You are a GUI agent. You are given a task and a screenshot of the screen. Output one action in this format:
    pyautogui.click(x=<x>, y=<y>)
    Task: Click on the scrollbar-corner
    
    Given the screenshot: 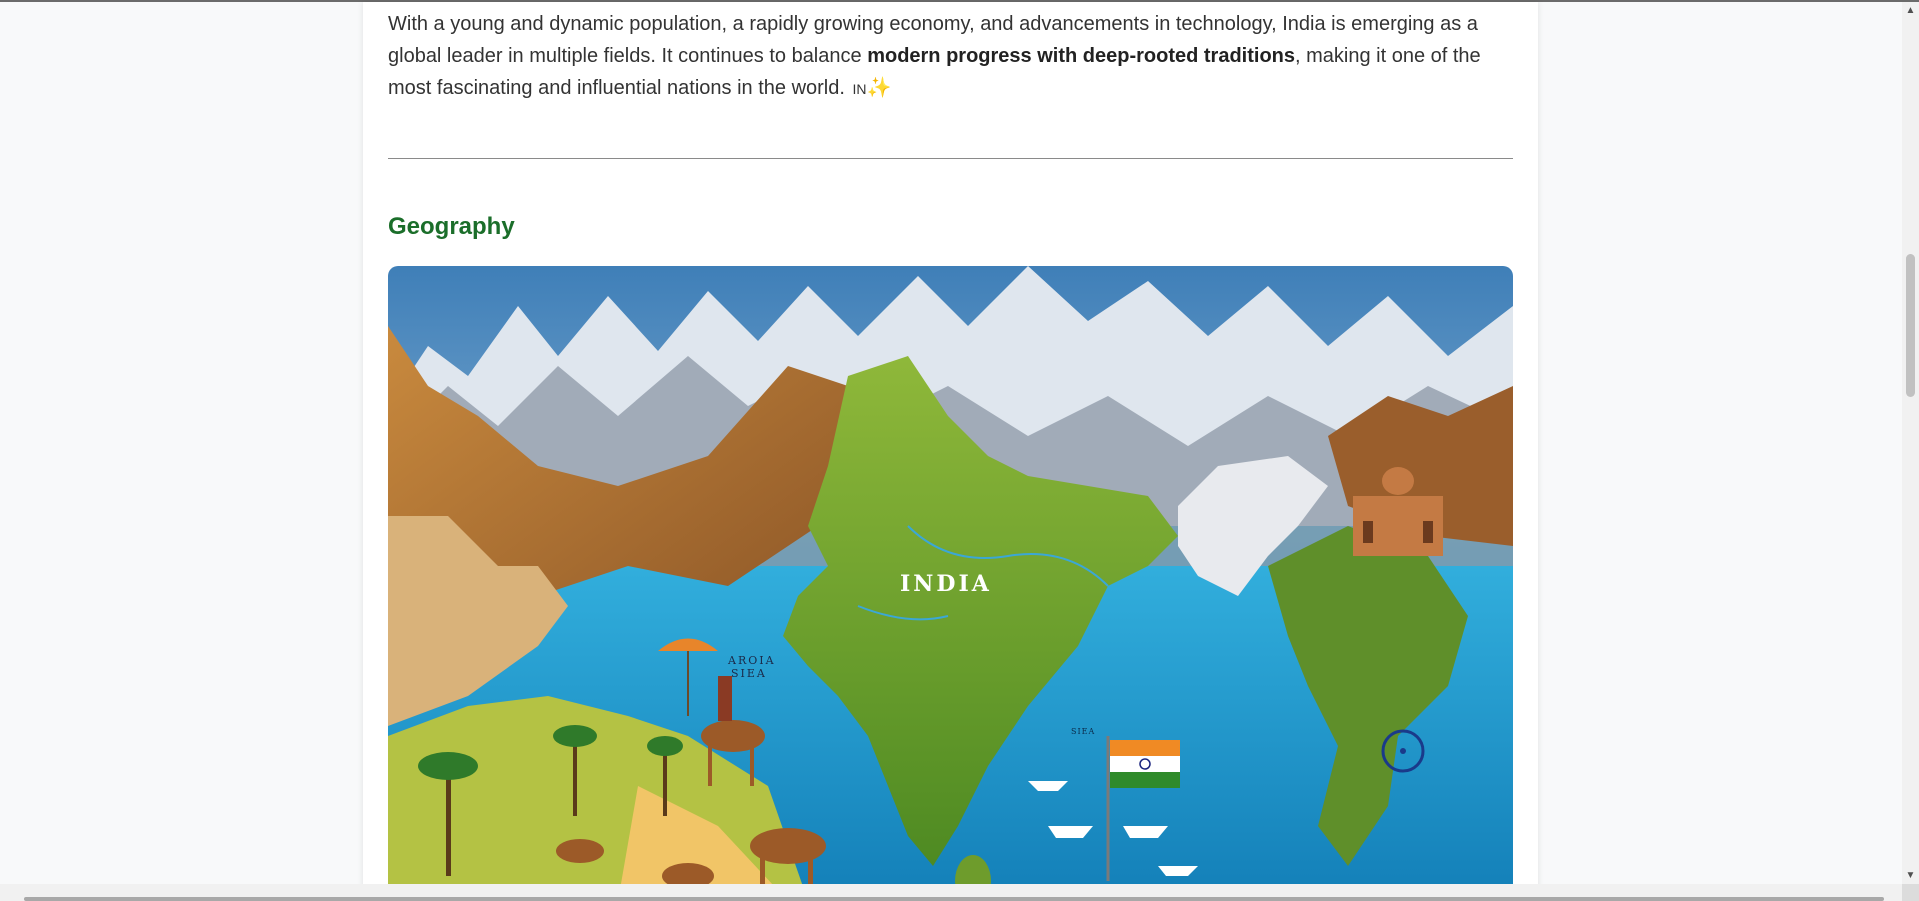 What is the action you would take?
    pyautogui.click(x=1910, y=892)
    